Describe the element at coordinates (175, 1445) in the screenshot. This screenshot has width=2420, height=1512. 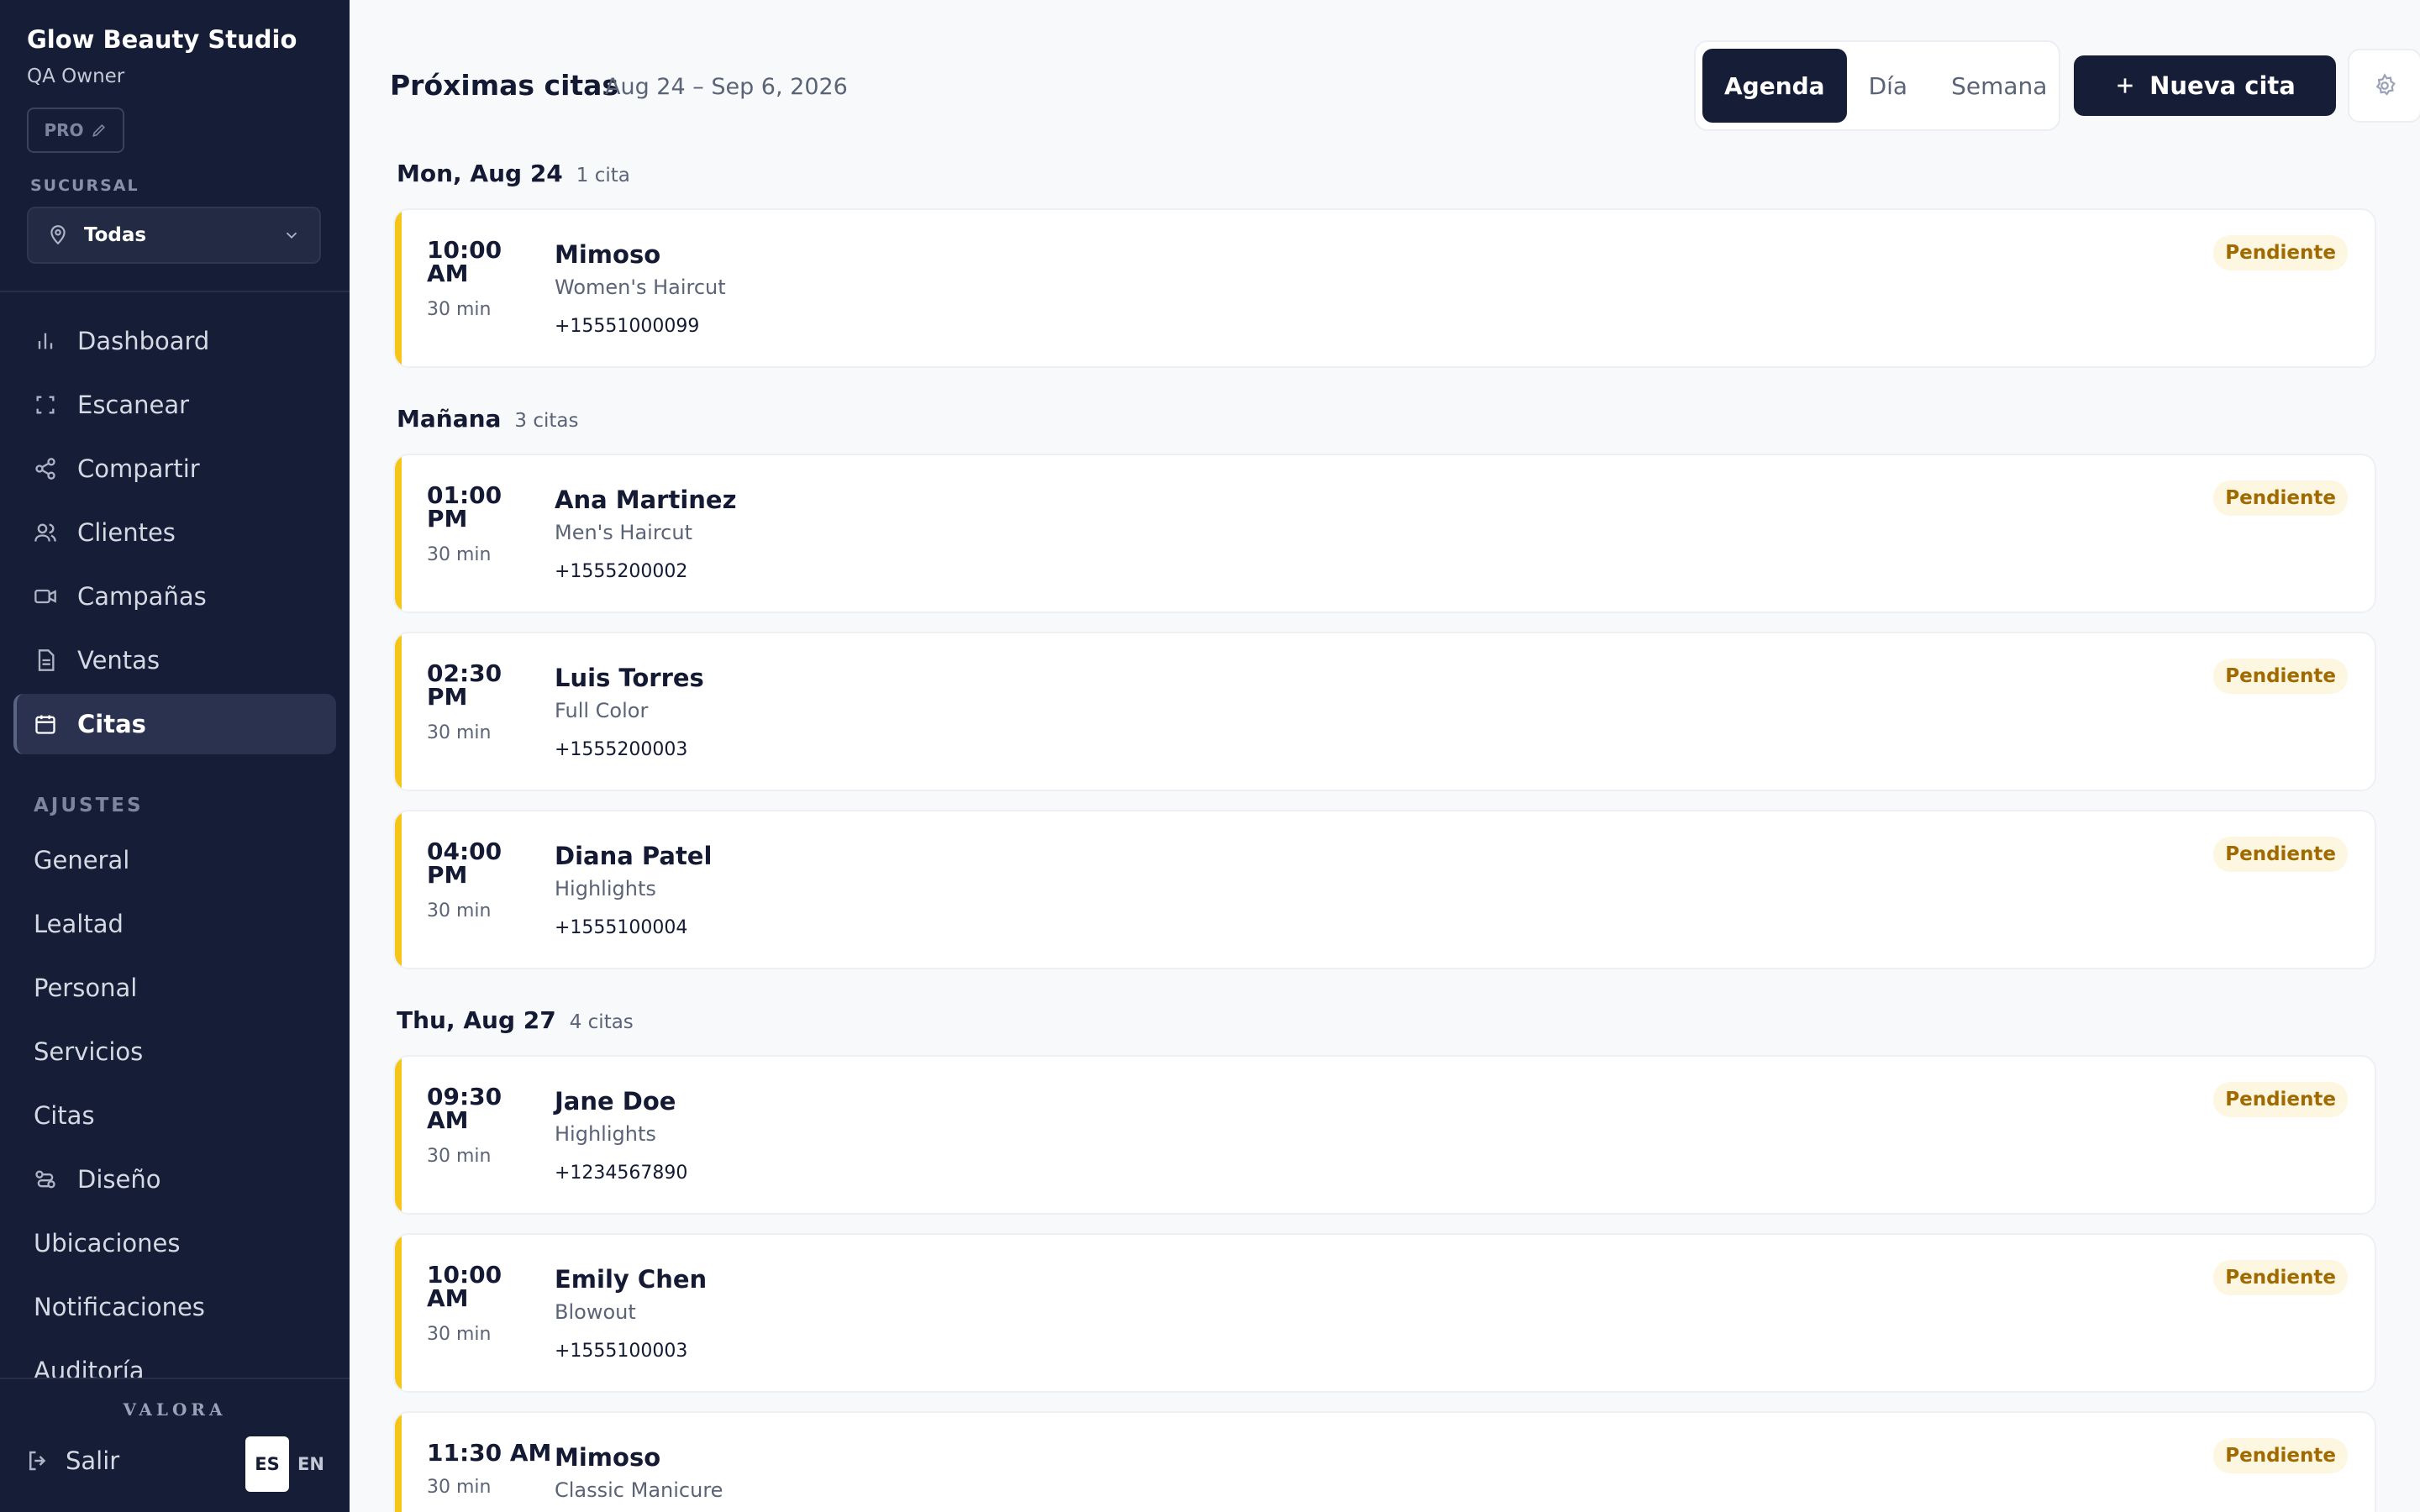
I see `sidebar-footer: VALORA Salir ES EN` at that location.